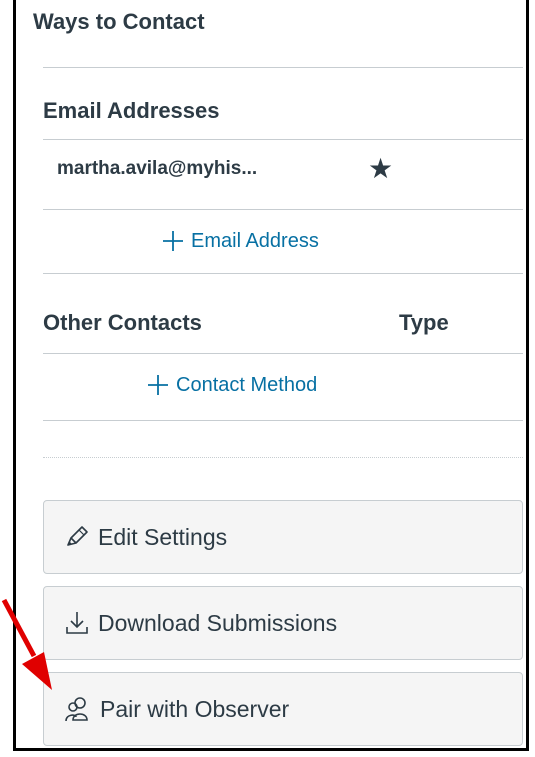  I want to click on add-contact-method-link: Contact Method, so click(231, 385).